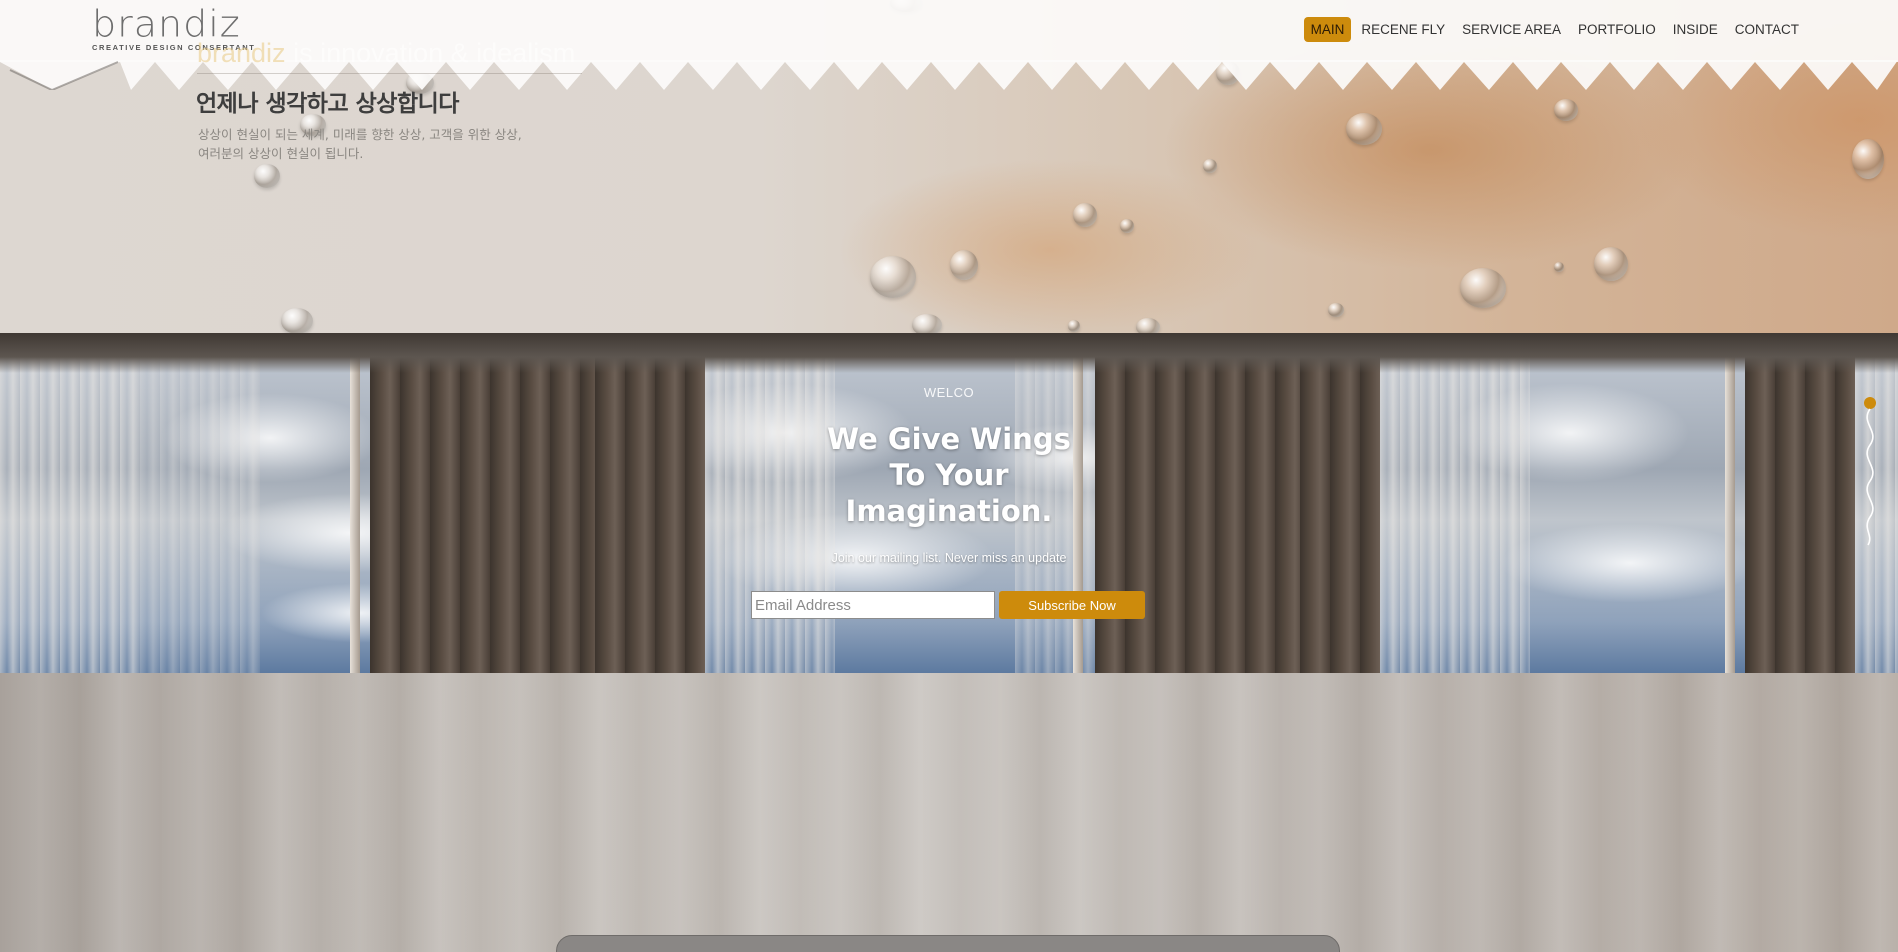 This screenshot has width=1898, height=952. Describe the element at coordinates (1695, 29) in the screenshot. I see `nav-item-inside: INSIDE` at that location.